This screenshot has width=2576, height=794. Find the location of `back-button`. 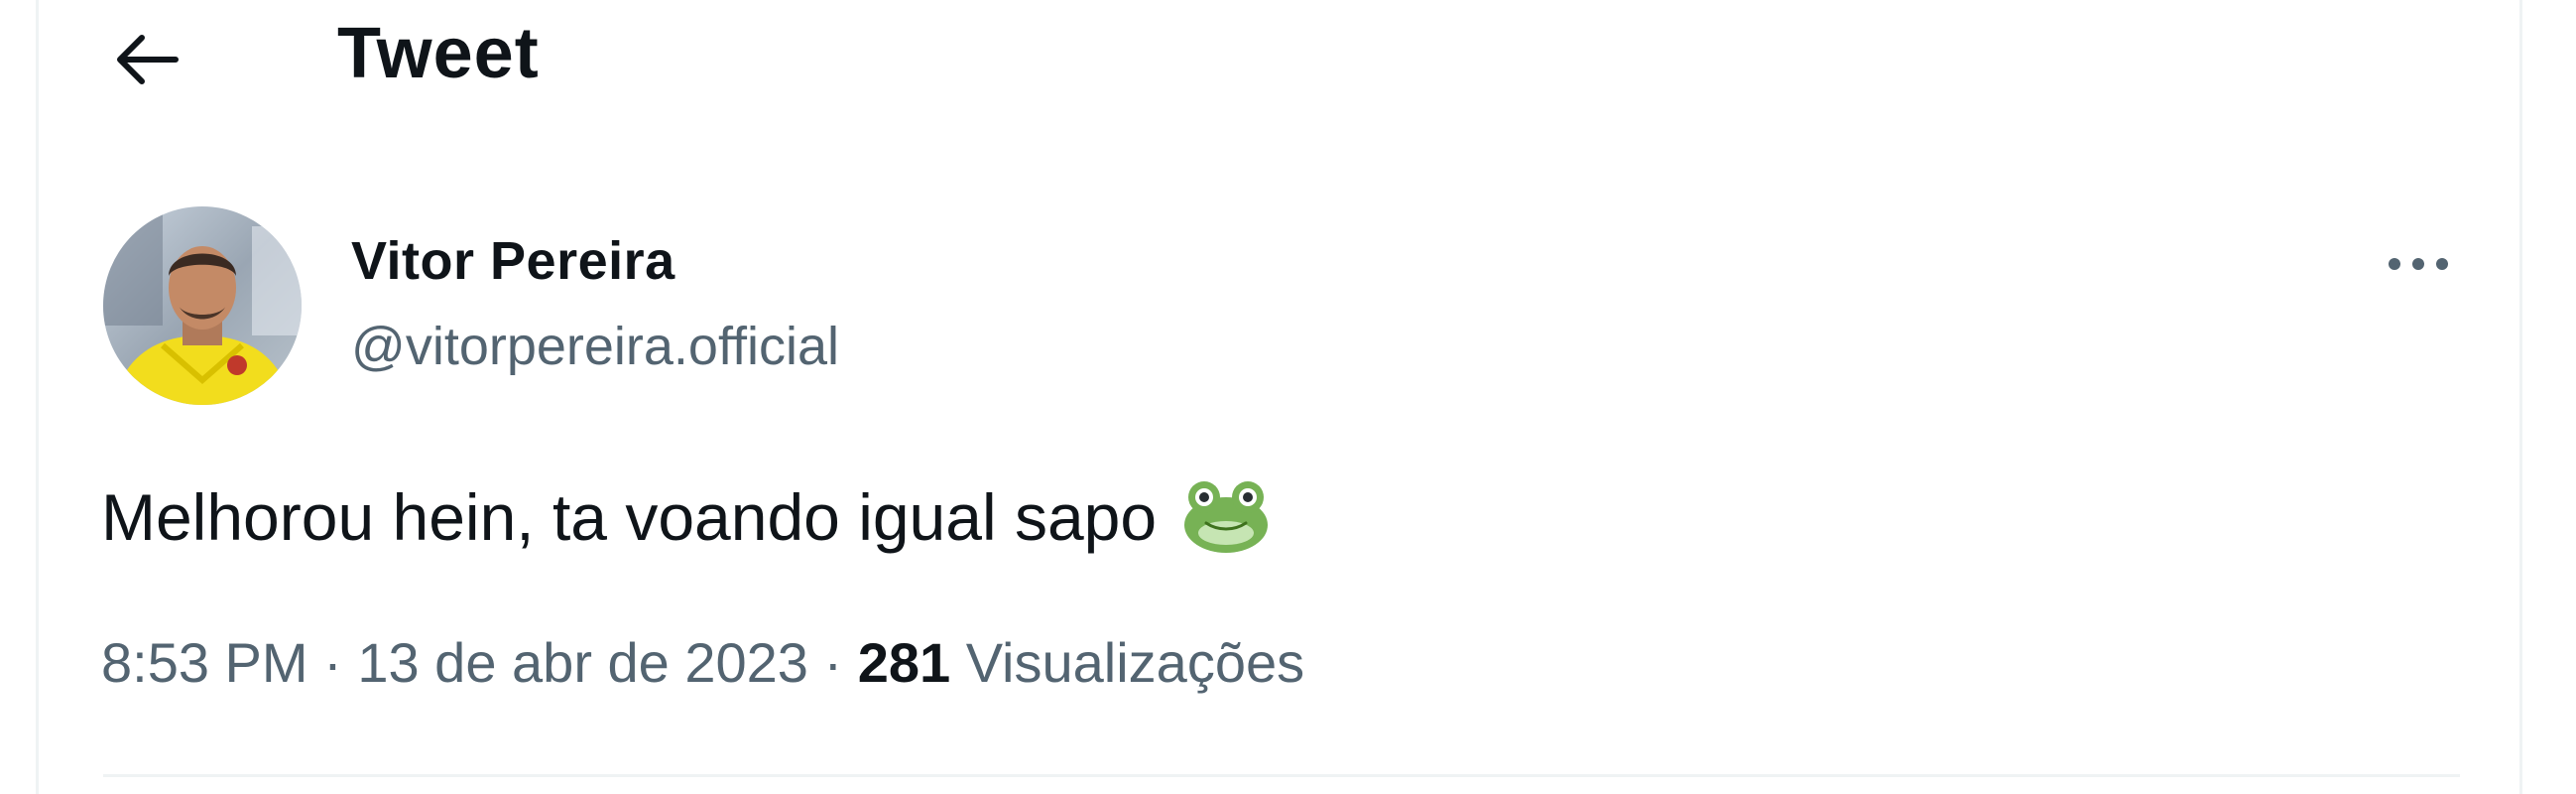

back-button is located at coordinates (146, 60).